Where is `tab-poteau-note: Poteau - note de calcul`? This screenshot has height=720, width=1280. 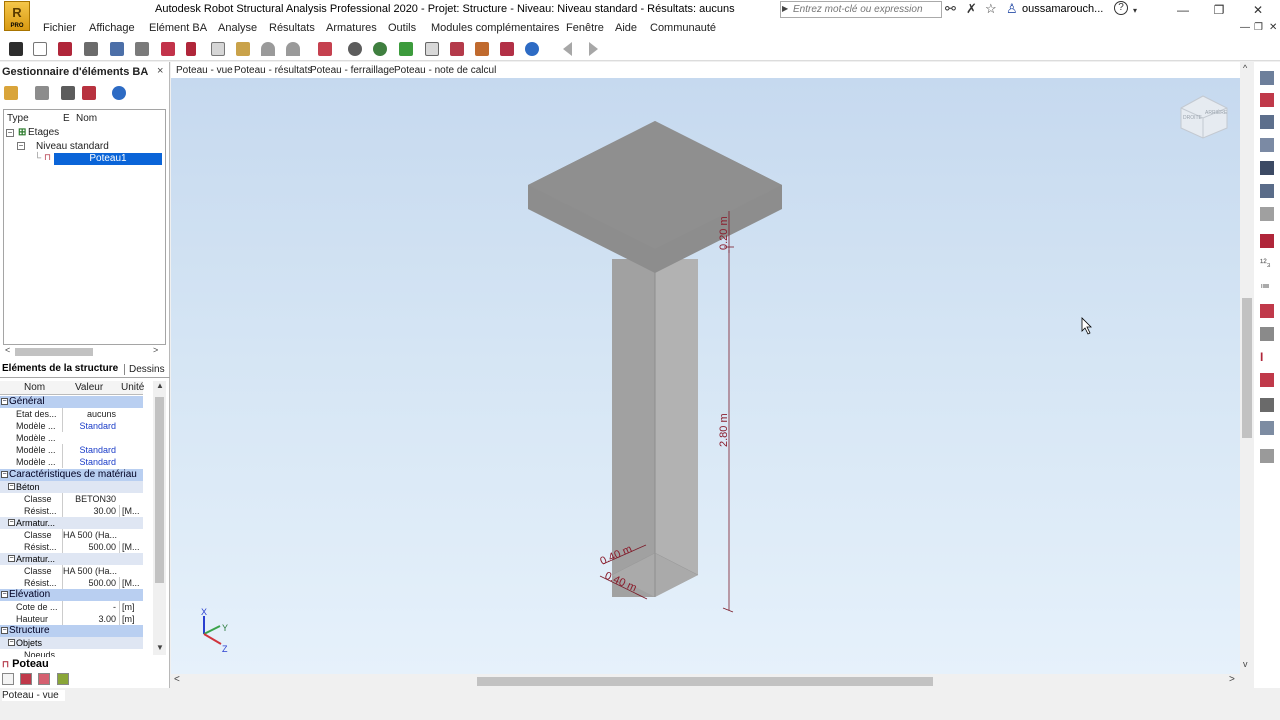 tab-poteau-note: Poteau - note de calcul is located at coordinates (445, 70).